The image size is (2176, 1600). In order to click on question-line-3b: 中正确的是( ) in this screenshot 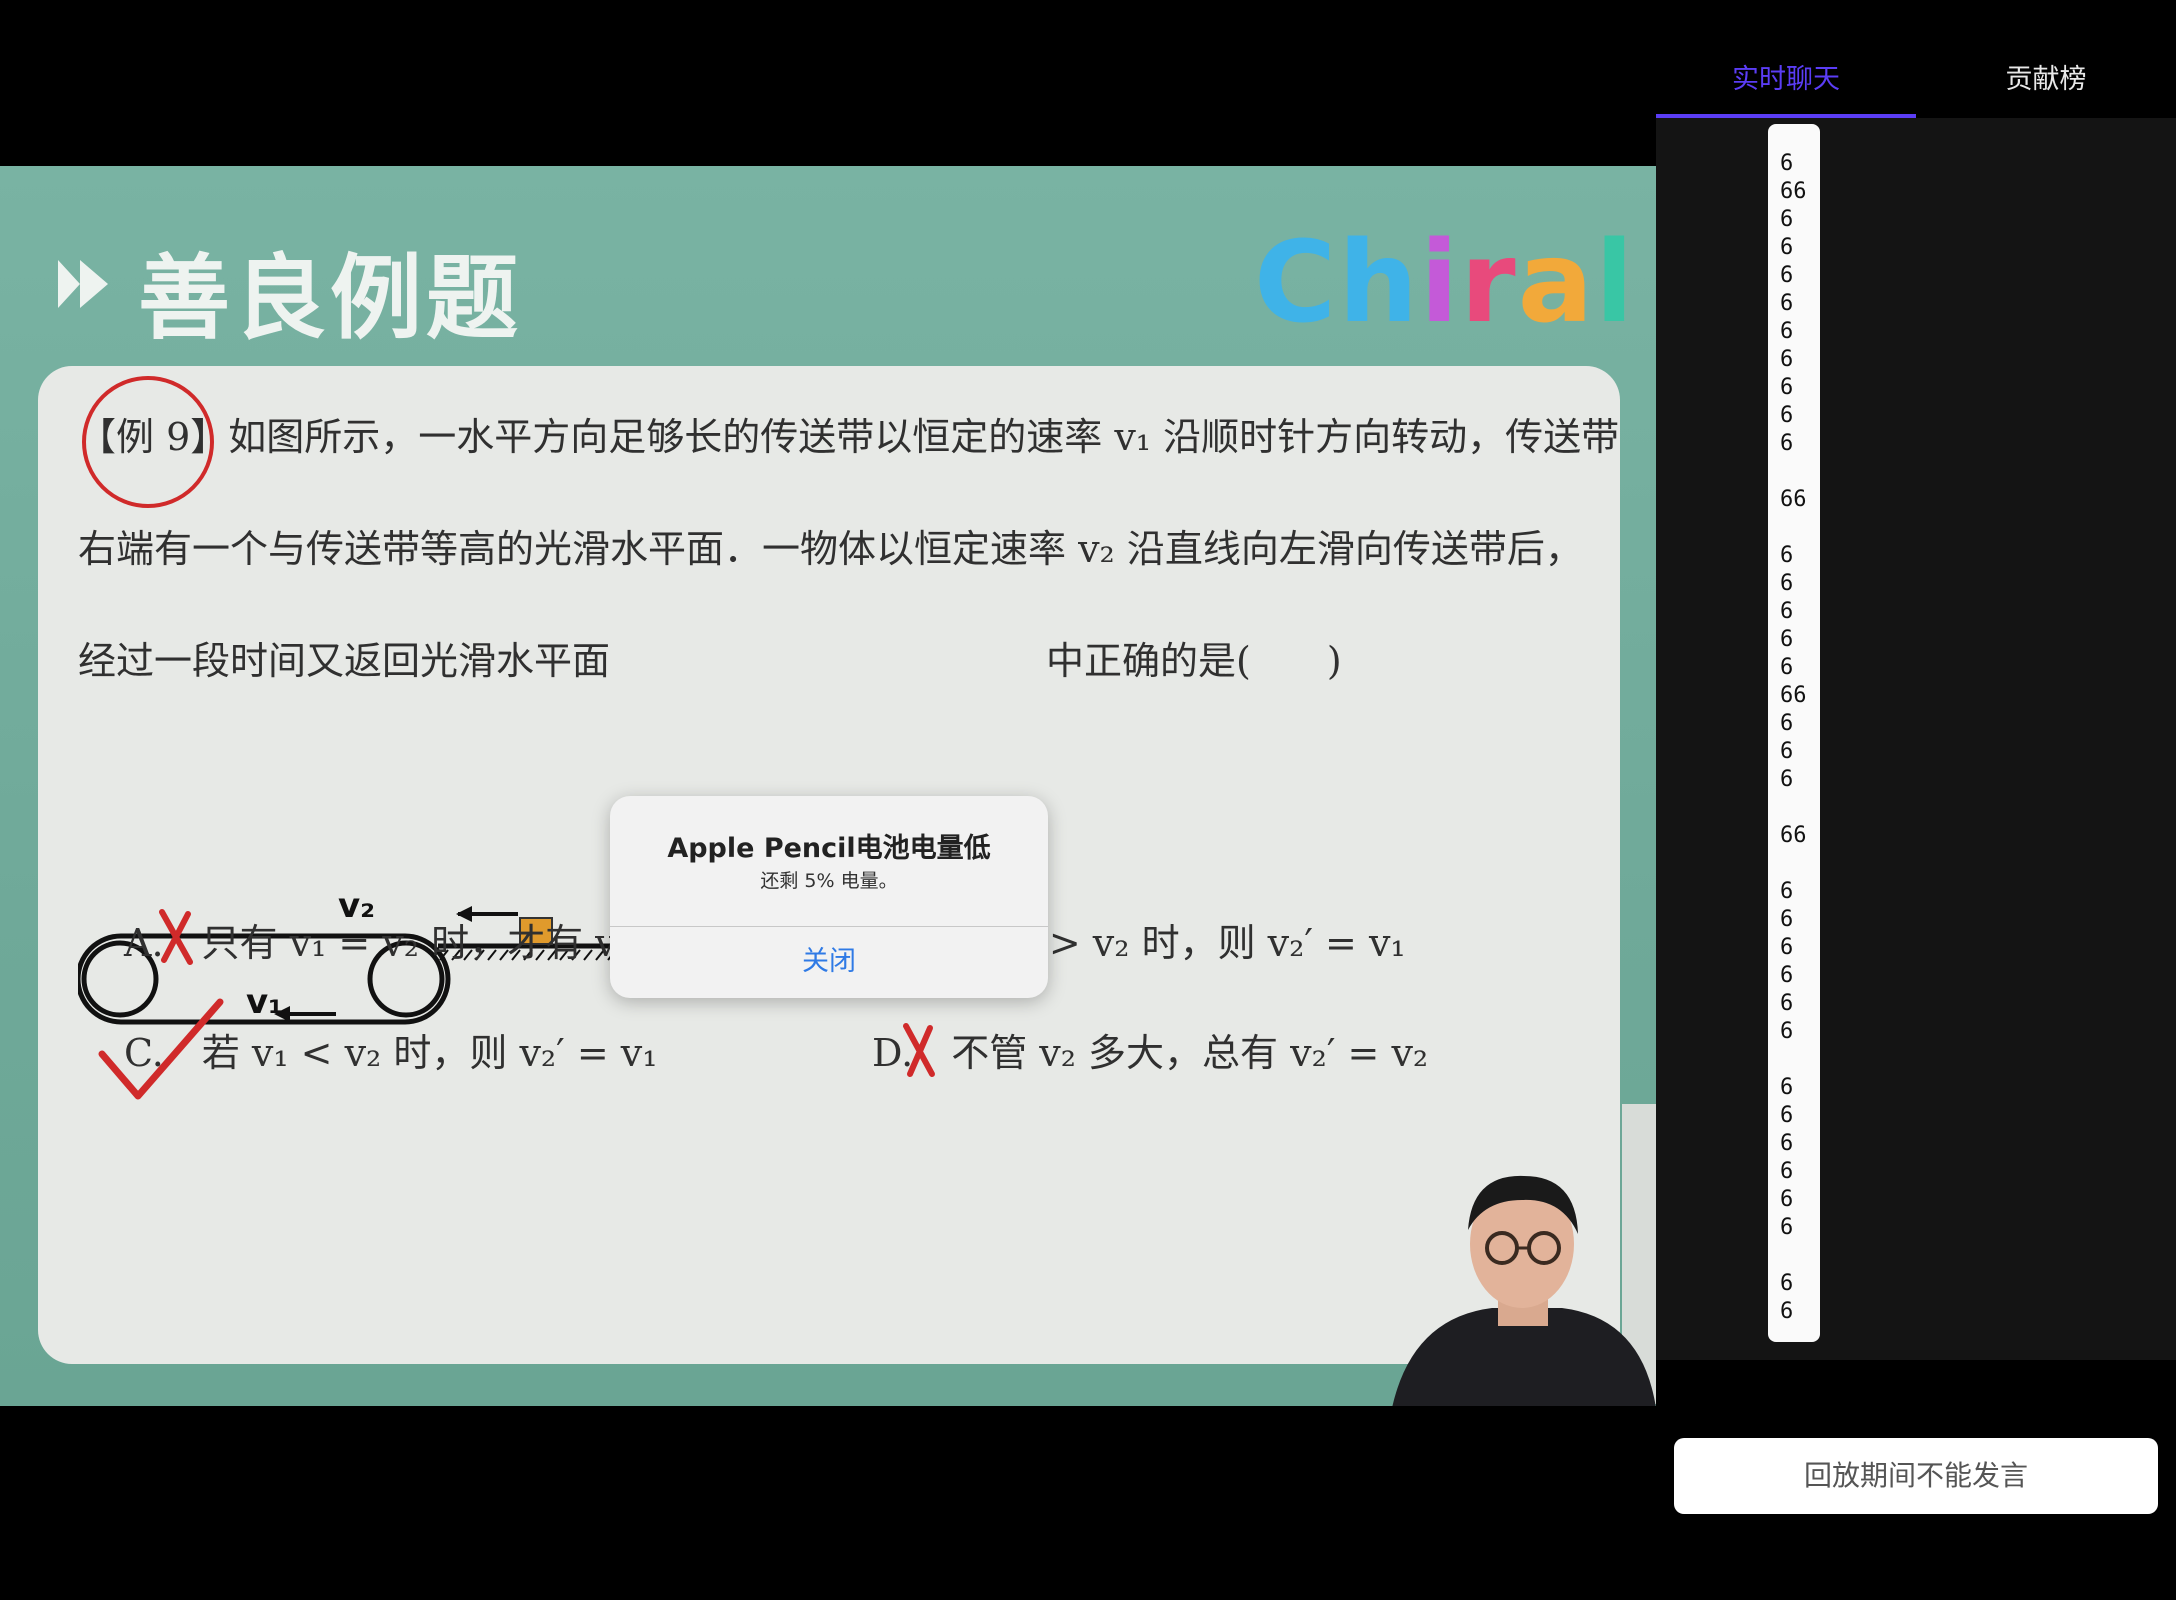, I will do `click(1194, 661)`.